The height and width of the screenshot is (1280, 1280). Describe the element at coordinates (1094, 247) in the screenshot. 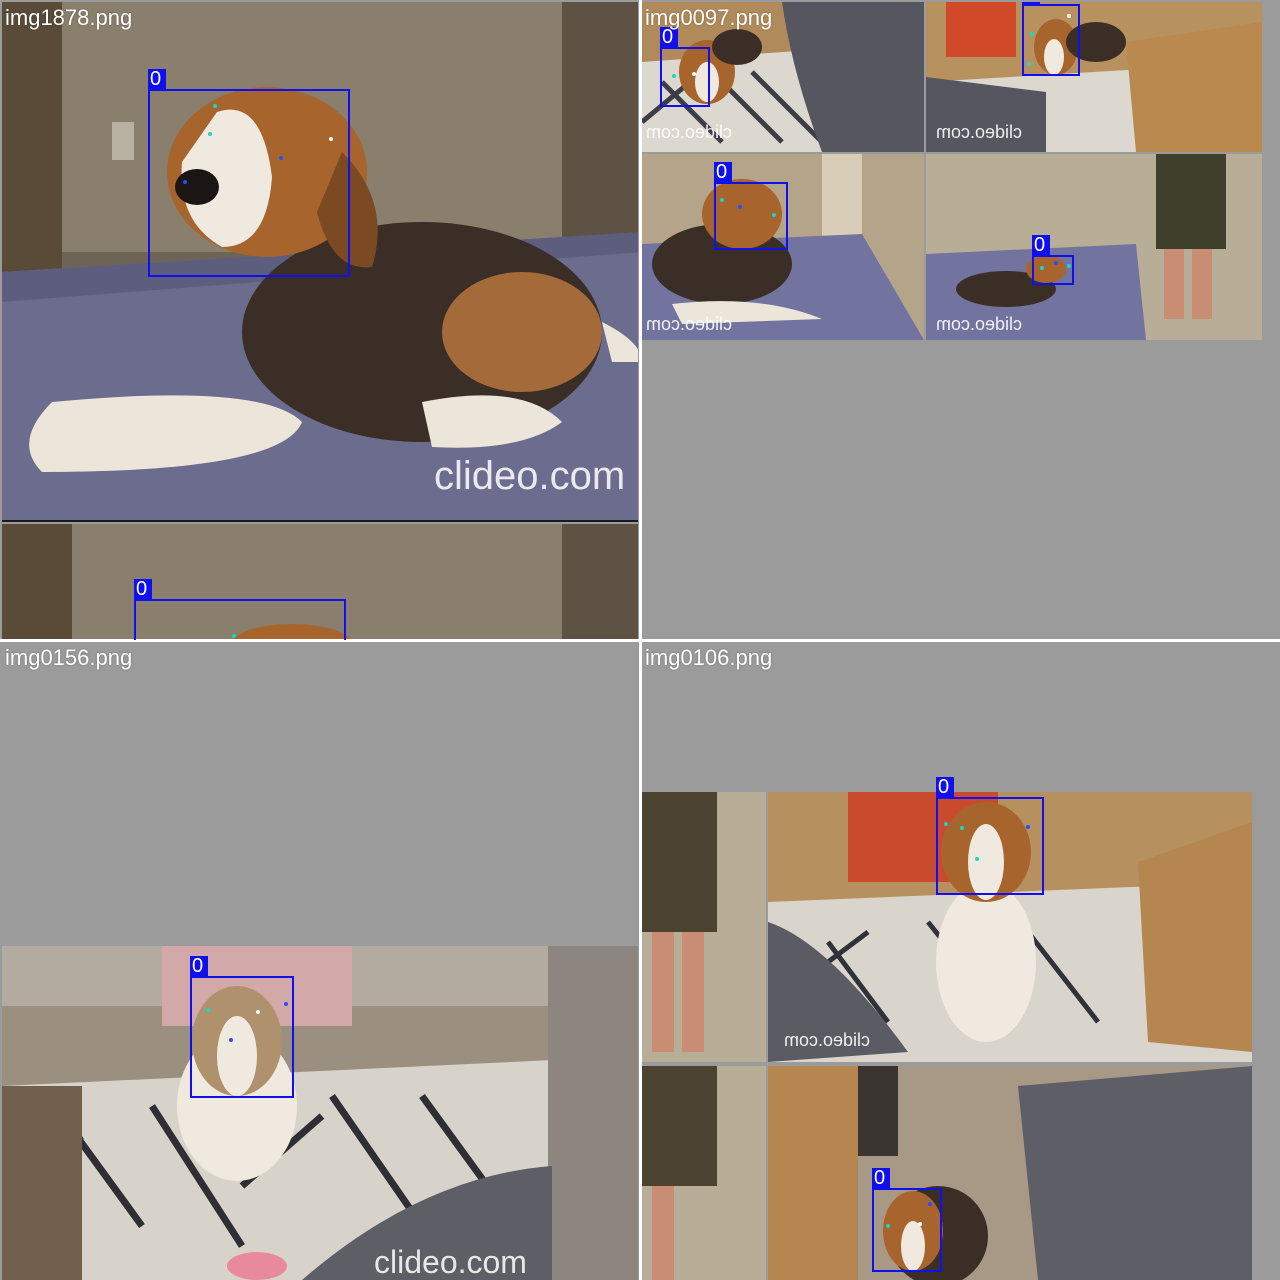

I see `photo-beagle-and-person: clideo.com` at that location.